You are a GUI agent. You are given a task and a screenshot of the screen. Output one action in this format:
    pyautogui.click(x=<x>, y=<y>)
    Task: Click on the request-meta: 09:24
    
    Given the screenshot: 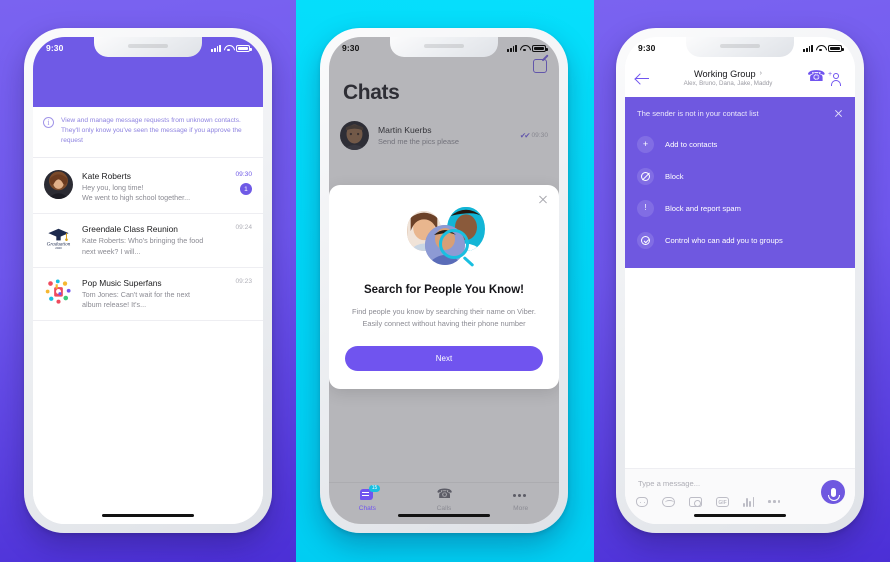 What is the action you would take?
    pyautogui.click(x=235, y=227)
    